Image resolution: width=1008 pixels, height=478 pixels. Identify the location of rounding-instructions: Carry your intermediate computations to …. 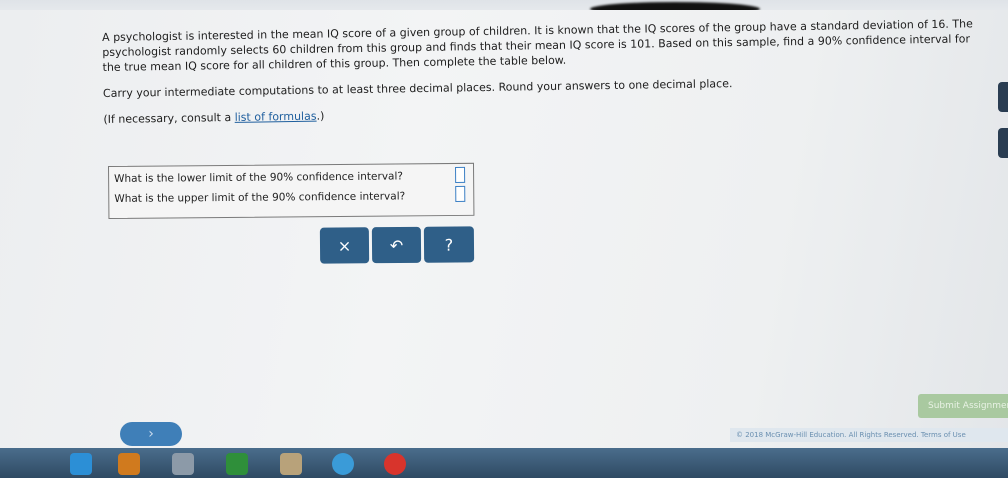
(417, 88).